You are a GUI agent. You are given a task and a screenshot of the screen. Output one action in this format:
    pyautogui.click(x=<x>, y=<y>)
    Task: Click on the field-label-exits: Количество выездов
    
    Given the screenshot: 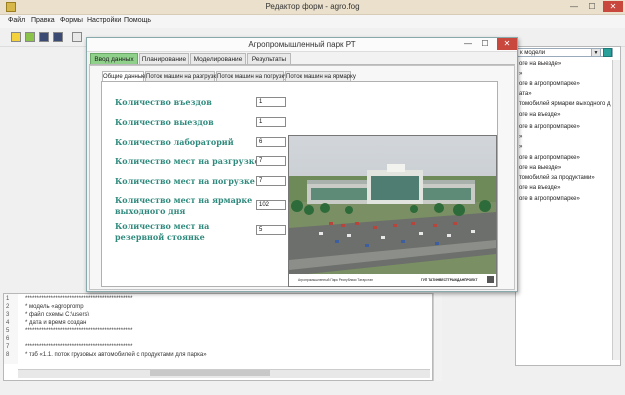 What is the action you would take?
    pyautogui.click(x=164, y=122)
    